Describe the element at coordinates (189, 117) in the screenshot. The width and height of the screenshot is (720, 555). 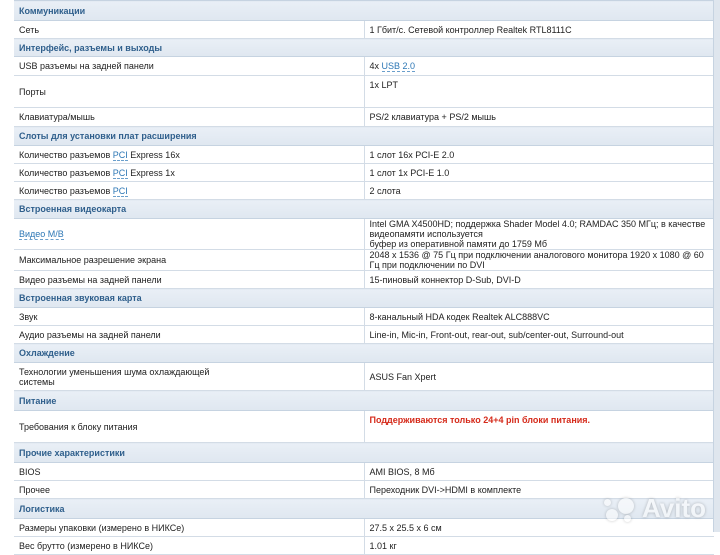
I see `spec-label: Клавиатура/мышь` at that location.